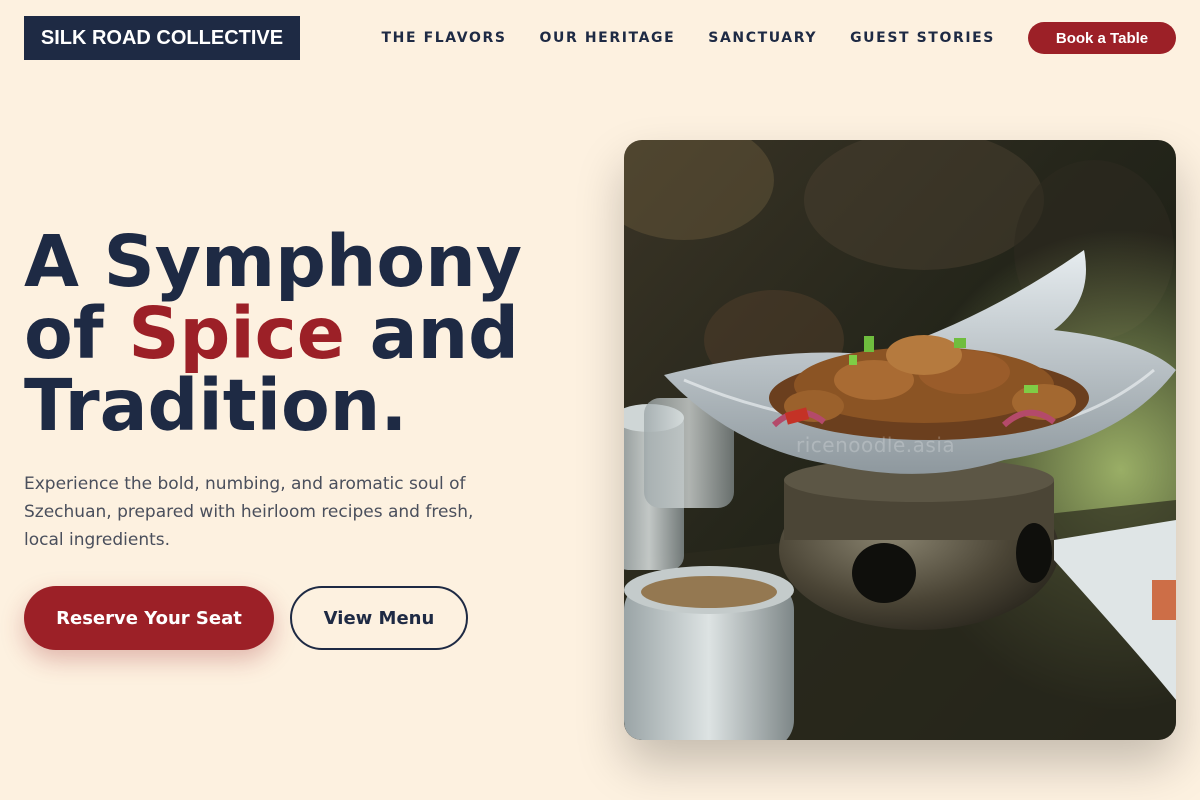 Image resolution: width=1200 pixels, height=800 pixels. Describe the element at coordinates (273, 261) in the screenshot. I see `hero-title-line1: A Symphony` at that location.